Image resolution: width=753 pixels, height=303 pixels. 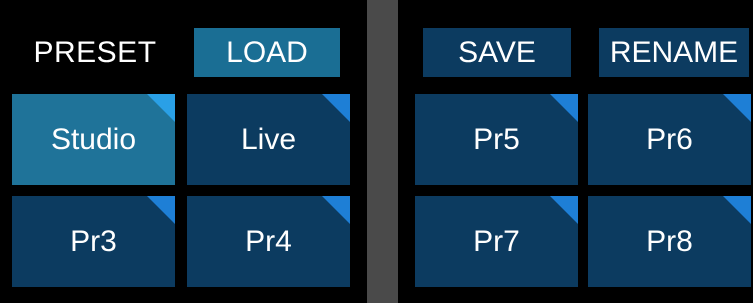 I want to click on preset-tile-label: Pr7, so click(x=496, y=241).